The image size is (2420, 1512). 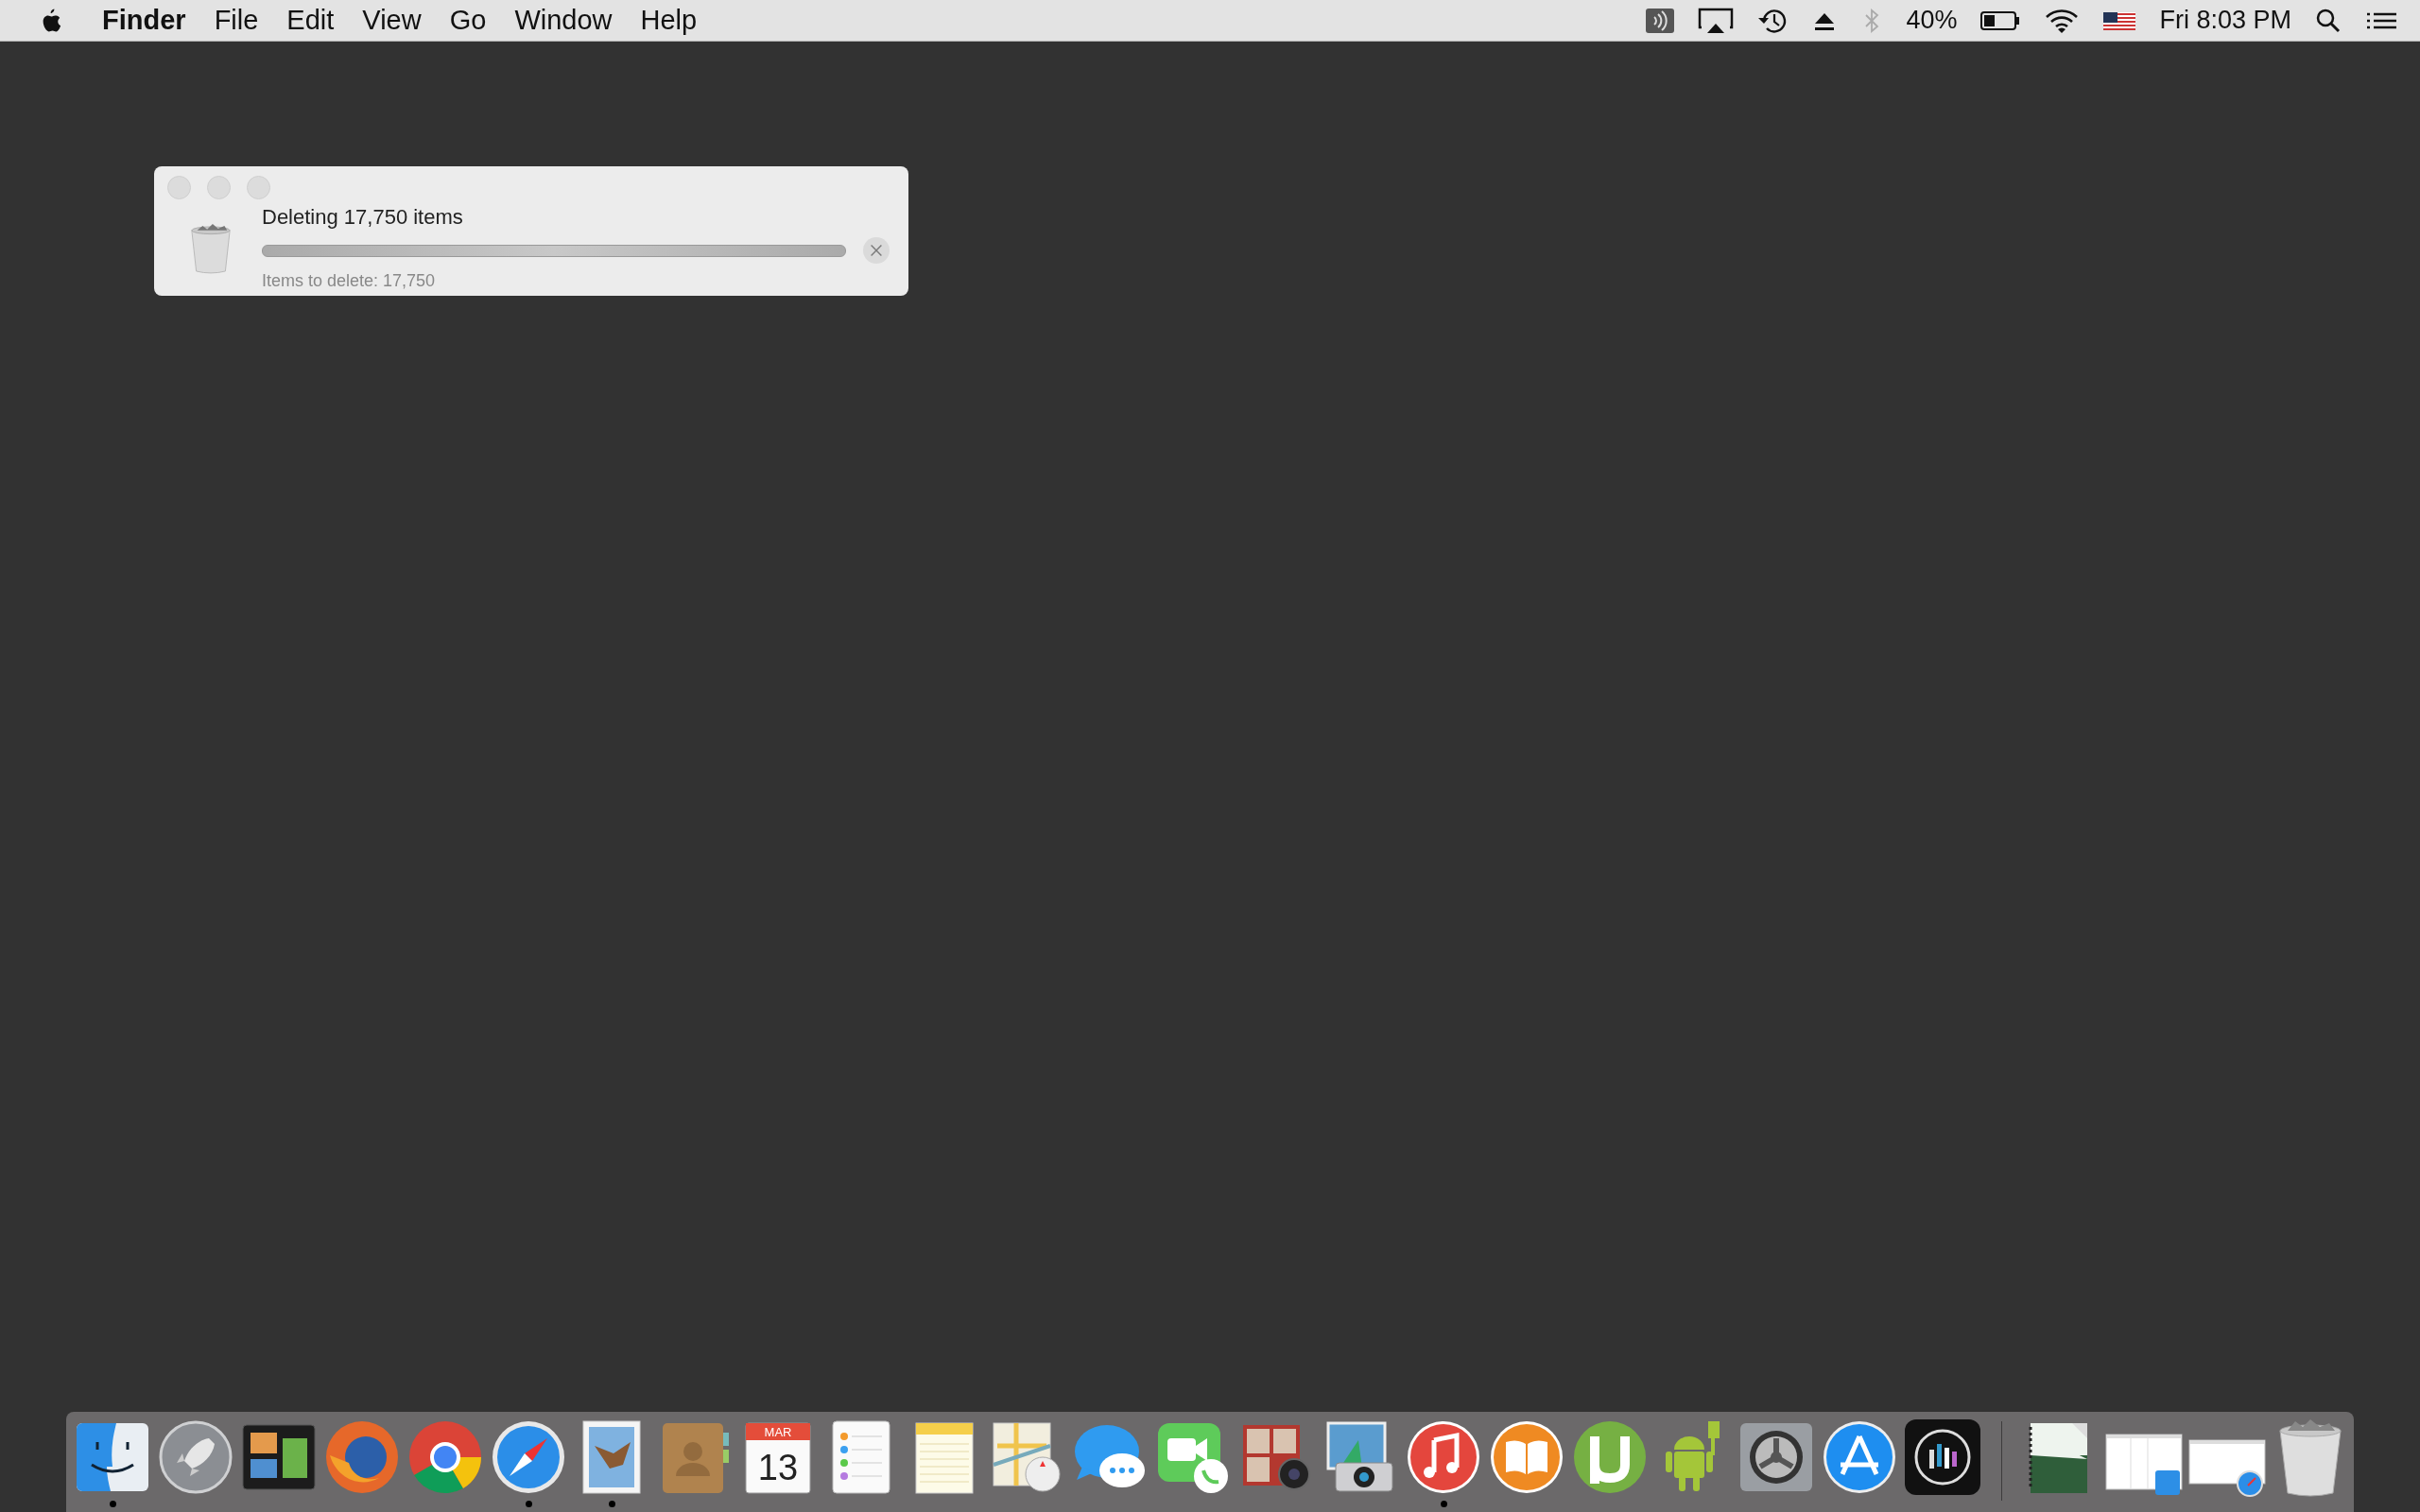 I want to click on menu-item: View, so click(x=392, y=20).